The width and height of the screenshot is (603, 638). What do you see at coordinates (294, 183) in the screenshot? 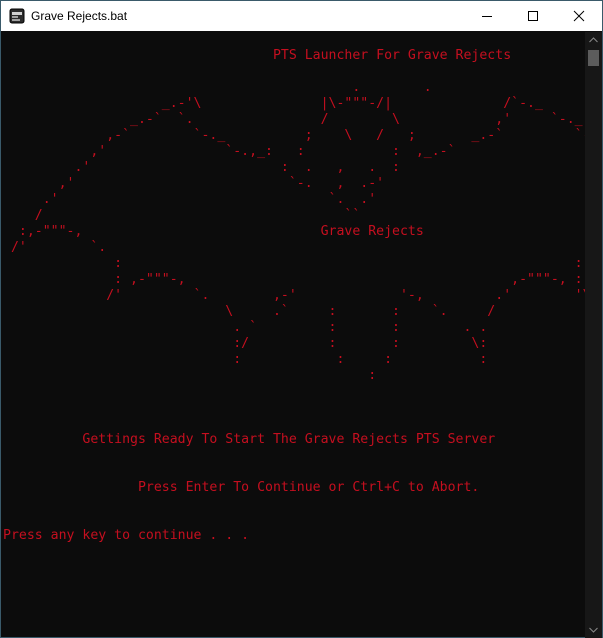
I see `console-line: ,' `-. , .-' `.` at bounding box center [294, 183].